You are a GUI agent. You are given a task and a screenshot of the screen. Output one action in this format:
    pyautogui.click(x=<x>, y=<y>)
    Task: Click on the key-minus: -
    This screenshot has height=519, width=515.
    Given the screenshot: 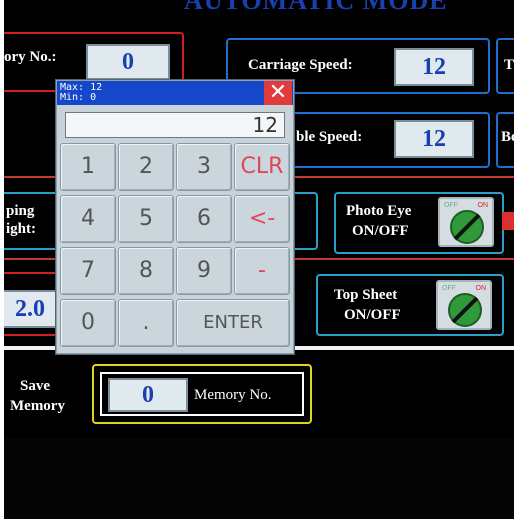 What is the action you would take?
    pyautogui.click(x=262, y=271)
    